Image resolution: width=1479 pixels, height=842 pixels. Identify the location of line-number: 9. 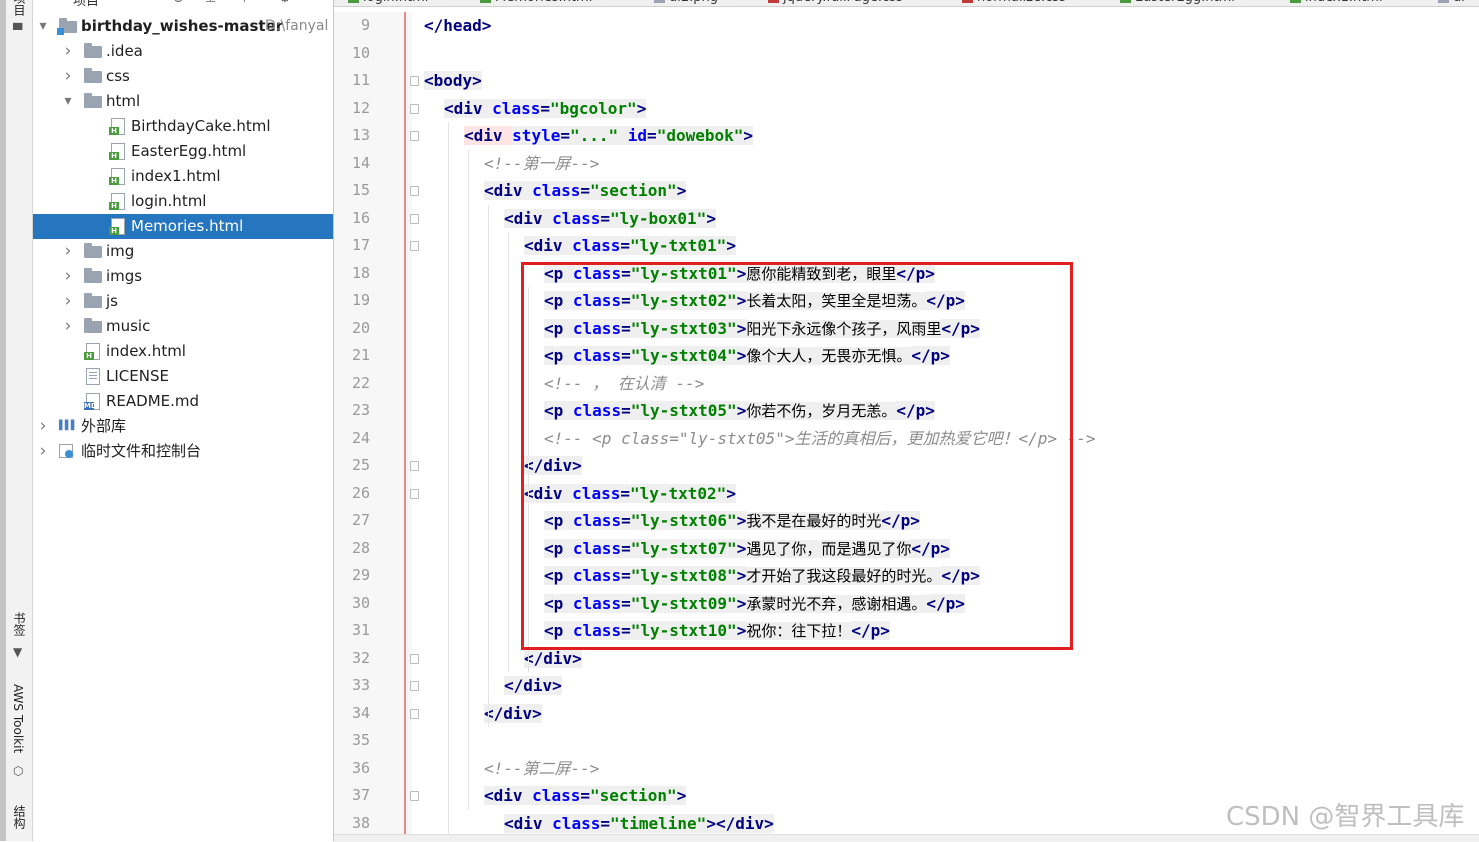
(365, 25).